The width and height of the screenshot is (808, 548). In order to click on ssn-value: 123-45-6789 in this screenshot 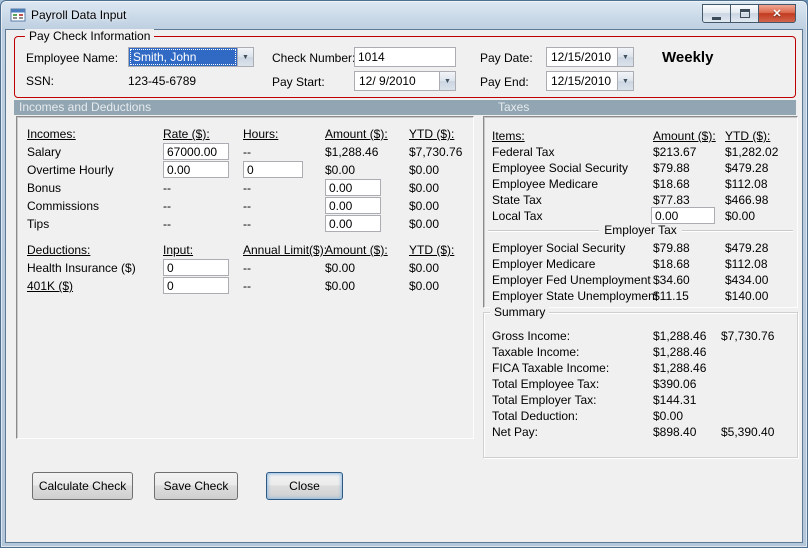, I will do `click(162, 81)`.